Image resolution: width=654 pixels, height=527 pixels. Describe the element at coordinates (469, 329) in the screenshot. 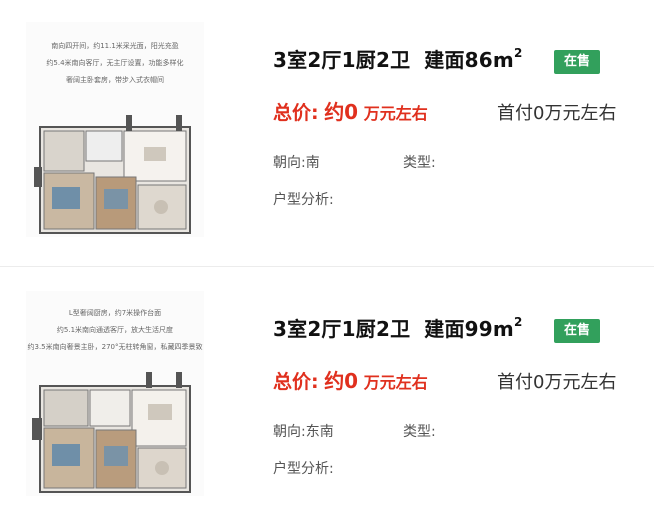

I see `building-area: 建面99m` at that location.